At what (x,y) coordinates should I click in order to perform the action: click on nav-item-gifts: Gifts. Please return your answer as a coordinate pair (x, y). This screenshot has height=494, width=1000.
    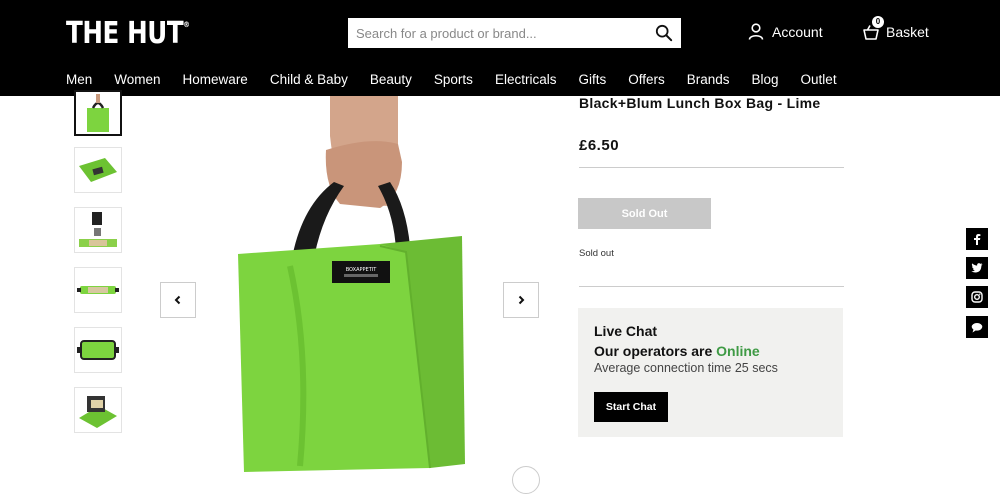
    Looking at the image, I should click on (592, 79).